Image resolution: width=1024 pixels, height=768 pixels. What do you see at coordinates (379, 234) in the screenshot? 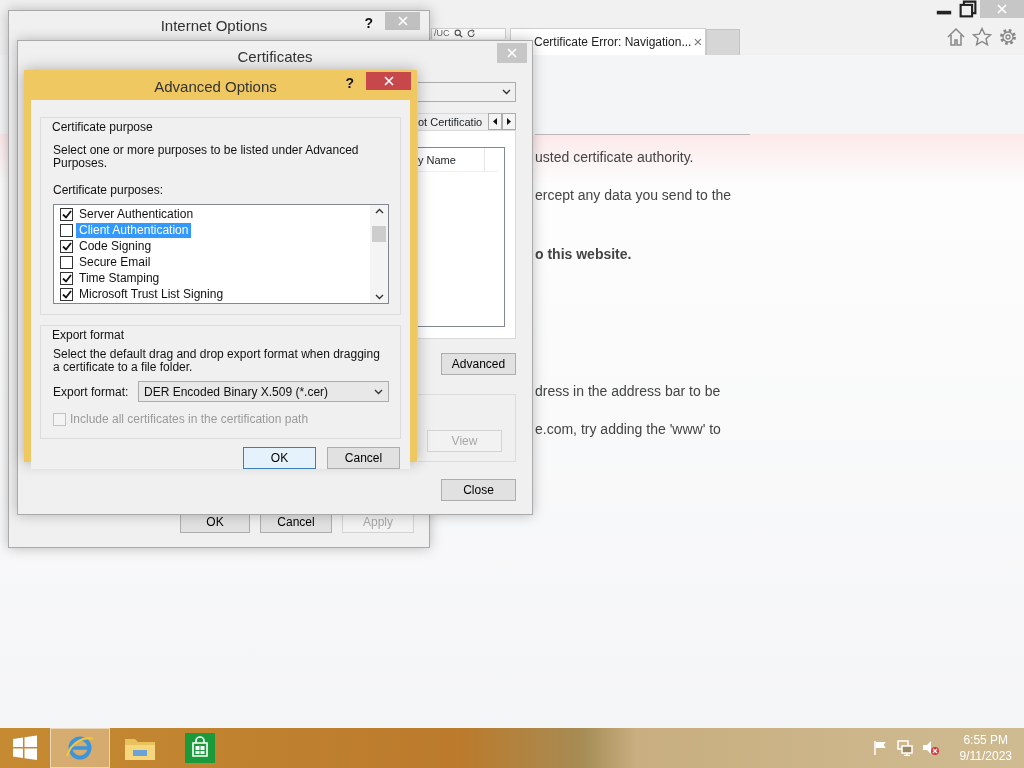
I see `scrollbar-thumb` at bounding box center [379, 234].